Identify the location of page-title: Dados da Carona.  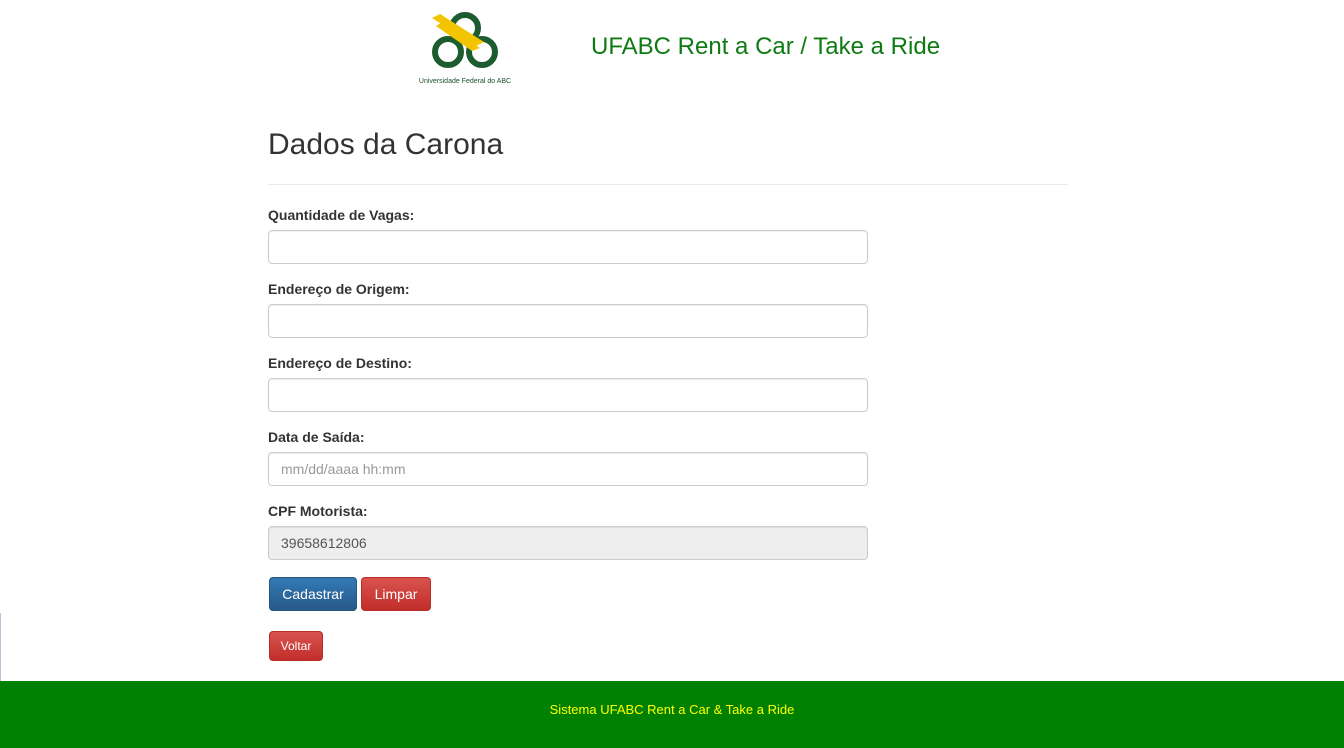
(386, 144).